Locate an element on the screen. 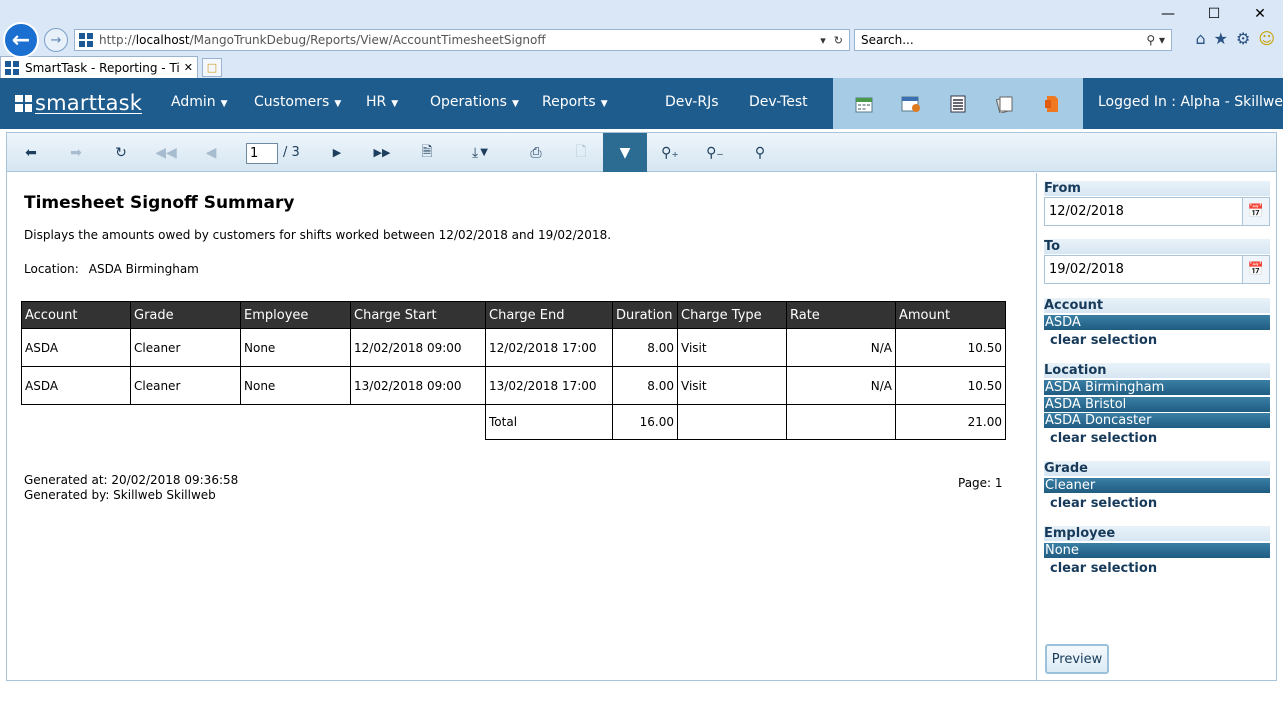 The image size is (1283, 721). to-date-input is located at coordinates (1143, 269).